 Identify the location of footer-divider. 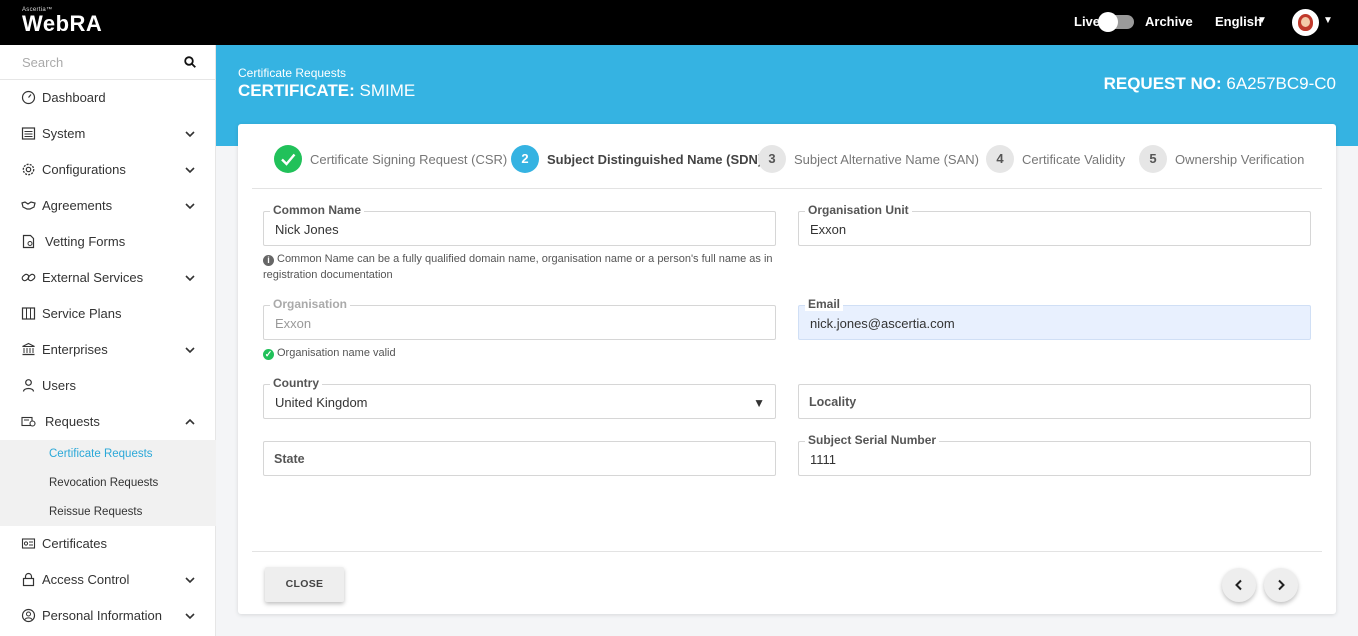
(787, 551).